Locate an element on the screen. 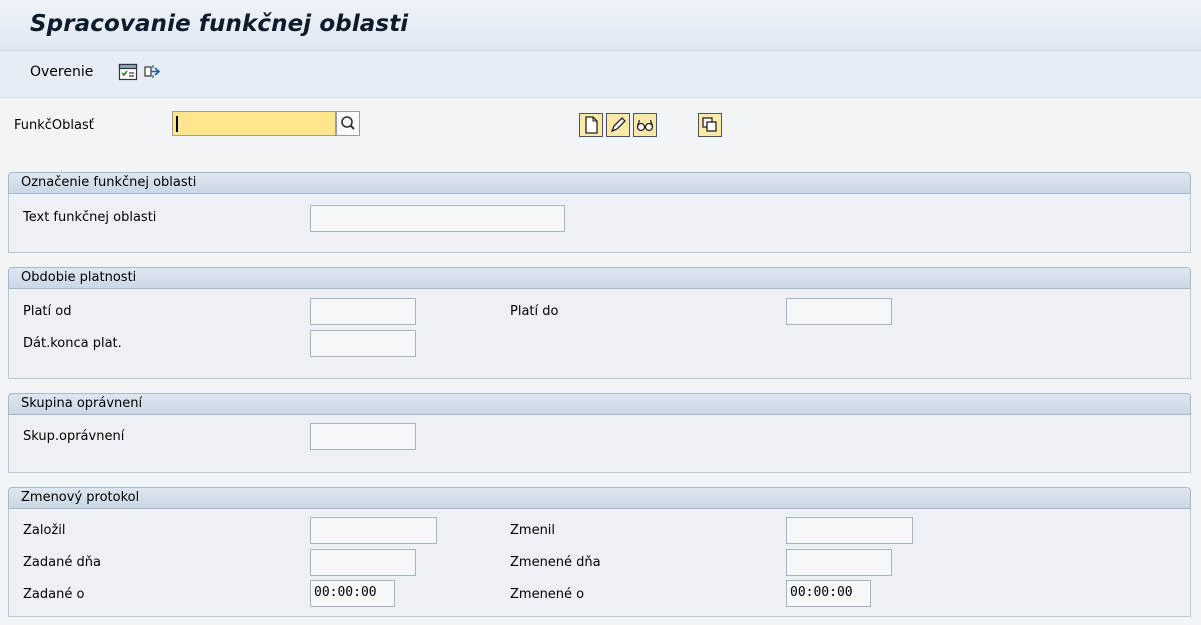 Image resolution: width=1201 pixels, height=625 pixels. validity-section-title: Obdobie platnosti is located at coordinates (79, 277).